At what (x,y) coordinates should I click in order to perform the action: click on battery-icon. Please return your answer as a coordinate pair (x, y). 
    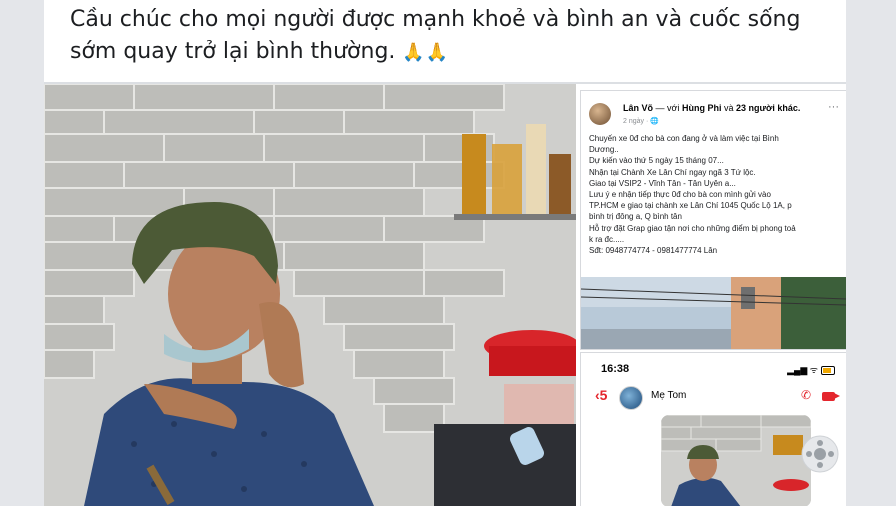
    Looking at the image, I should click on (828, 371).